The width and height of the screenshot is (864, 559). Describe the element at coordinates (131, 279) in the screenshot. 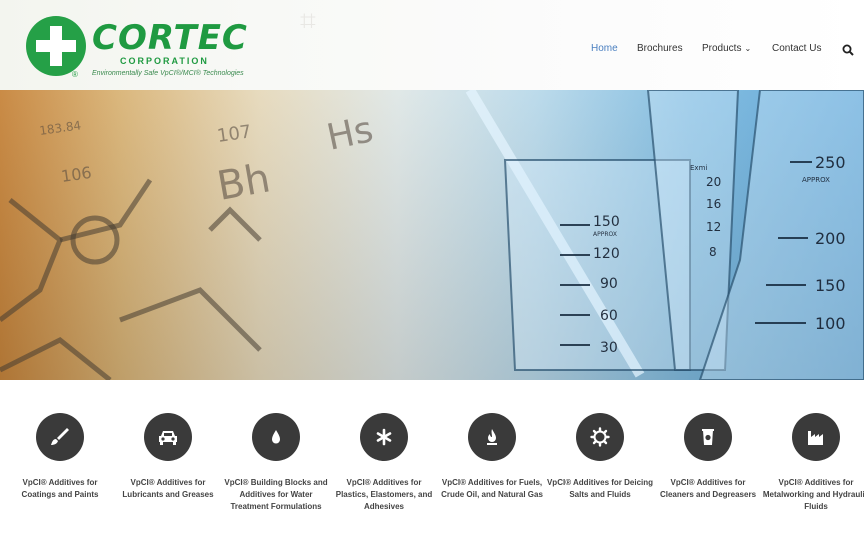

I see `molecule-sketch` at that location.